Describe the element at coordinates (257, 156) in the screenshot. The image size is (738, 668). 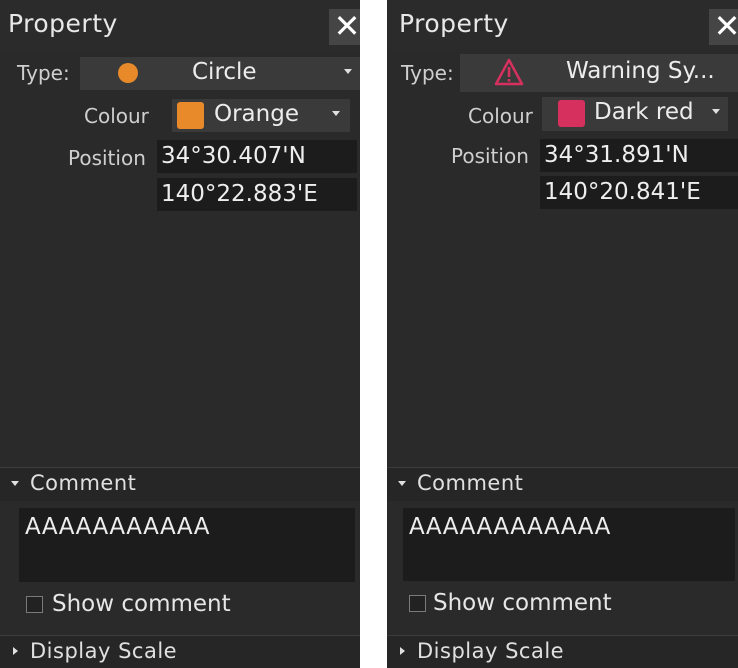
I see `latitude-field: 34°30.407'N` at that location.